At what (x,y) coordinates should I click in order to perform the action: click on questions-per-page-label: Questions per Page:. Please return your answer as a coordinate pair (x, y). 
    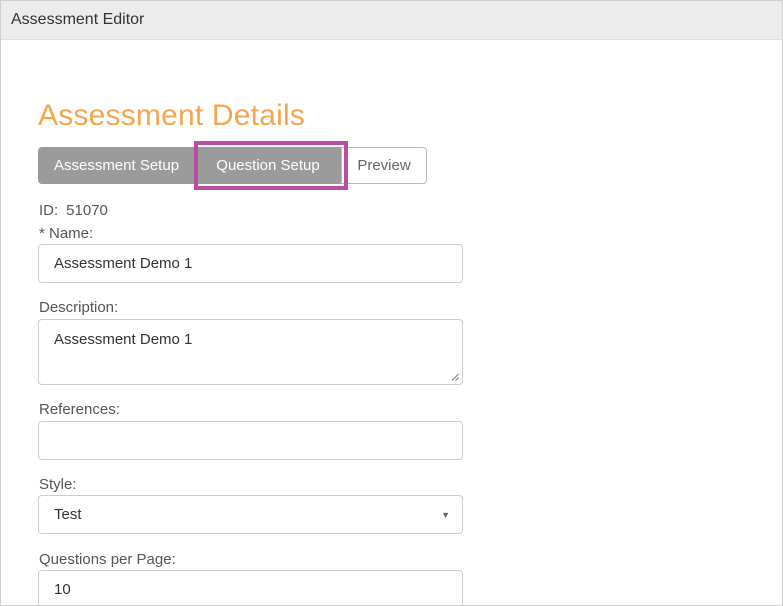
    Looking at the image, I should click on (107, 559).